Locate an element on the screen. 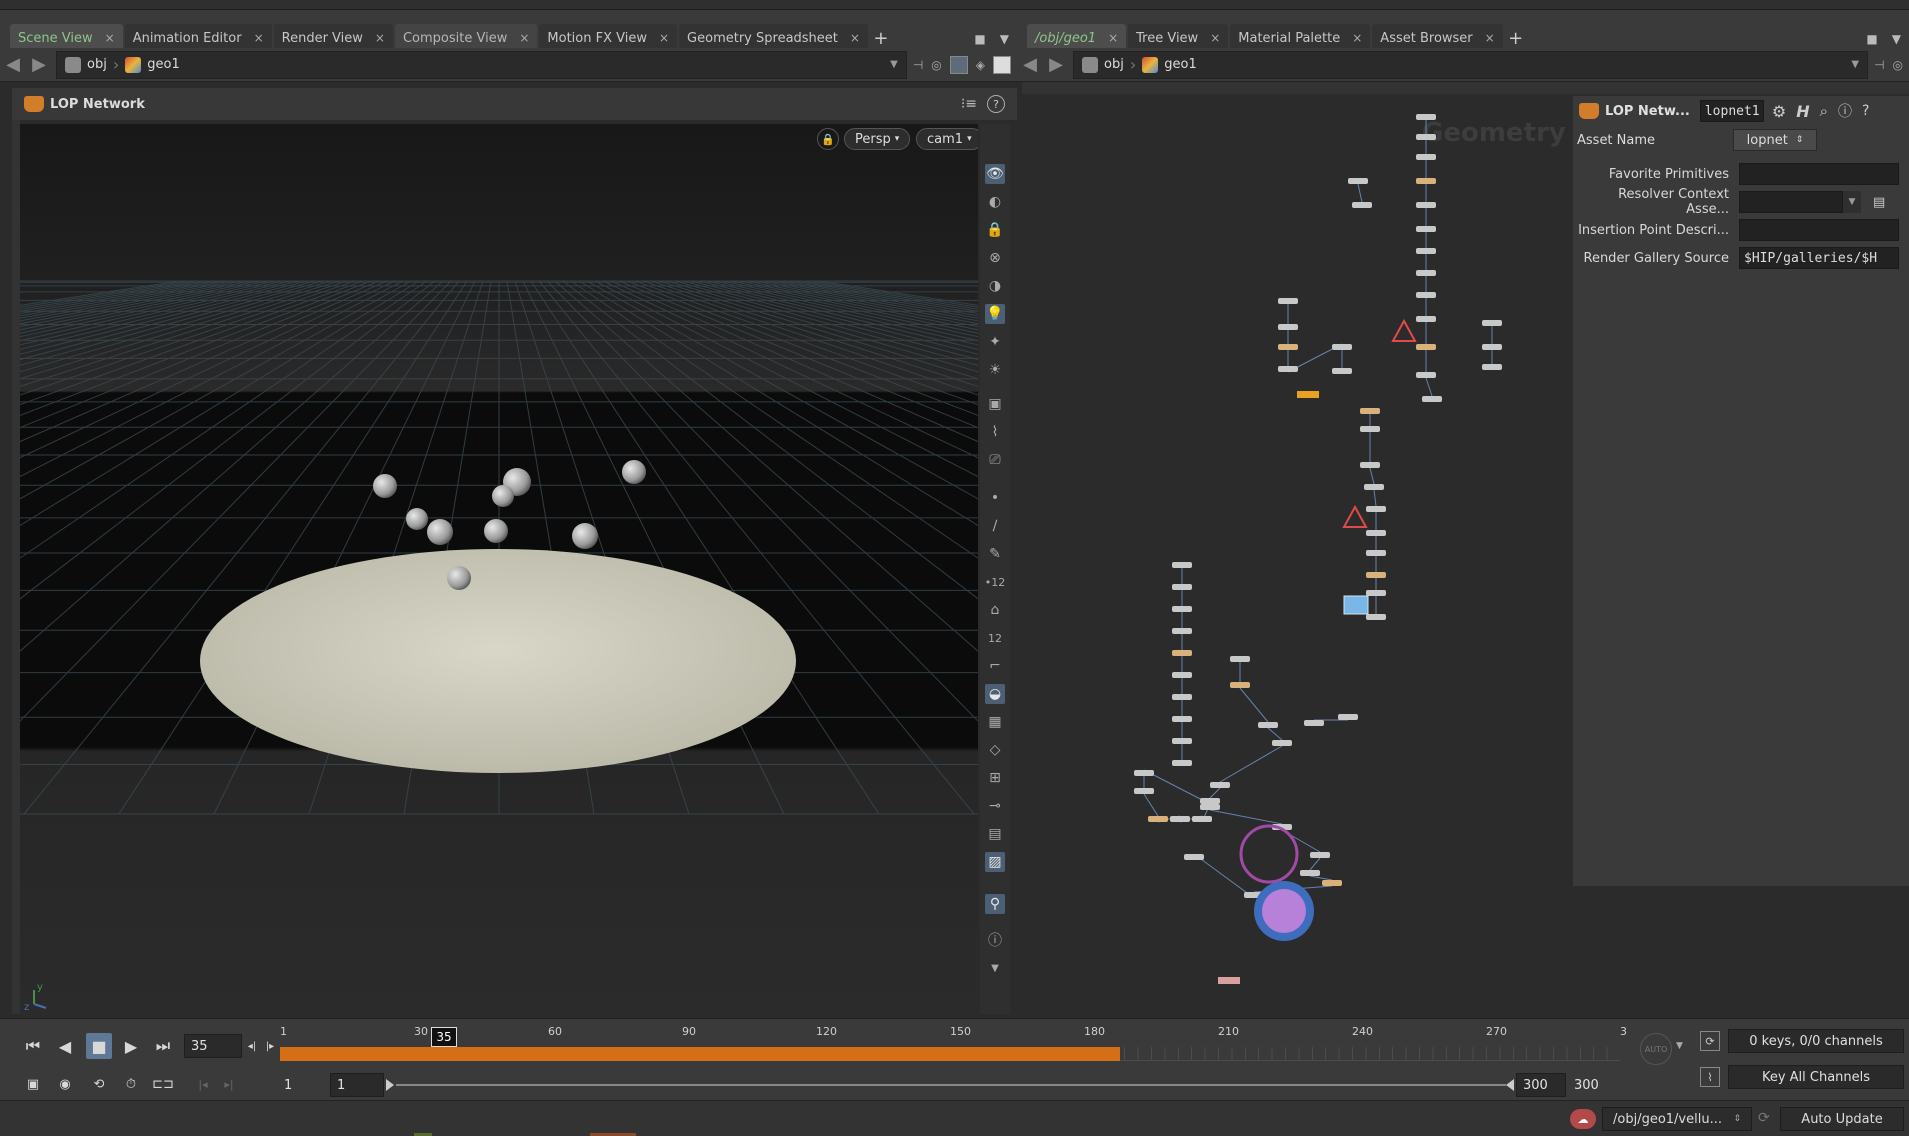  pane-menu-icon: ■ is located at coordinates (979, 39).